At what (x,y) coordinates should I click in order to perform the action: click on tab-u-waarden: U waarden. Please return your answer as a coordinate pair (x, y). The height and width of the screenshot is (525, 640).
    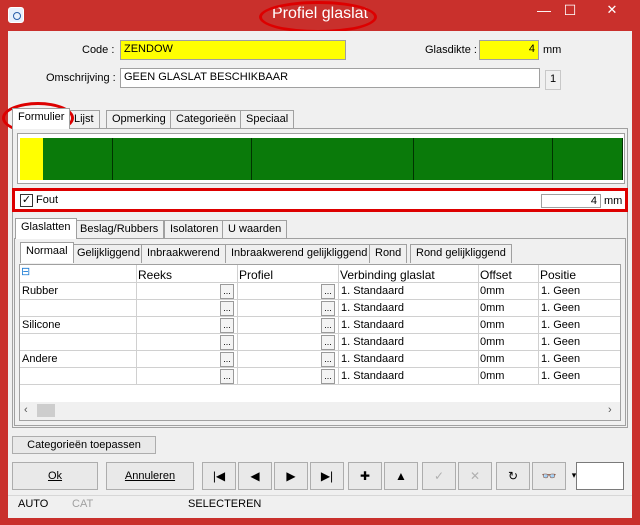
    Looking at the image, I should click on (255, 229).